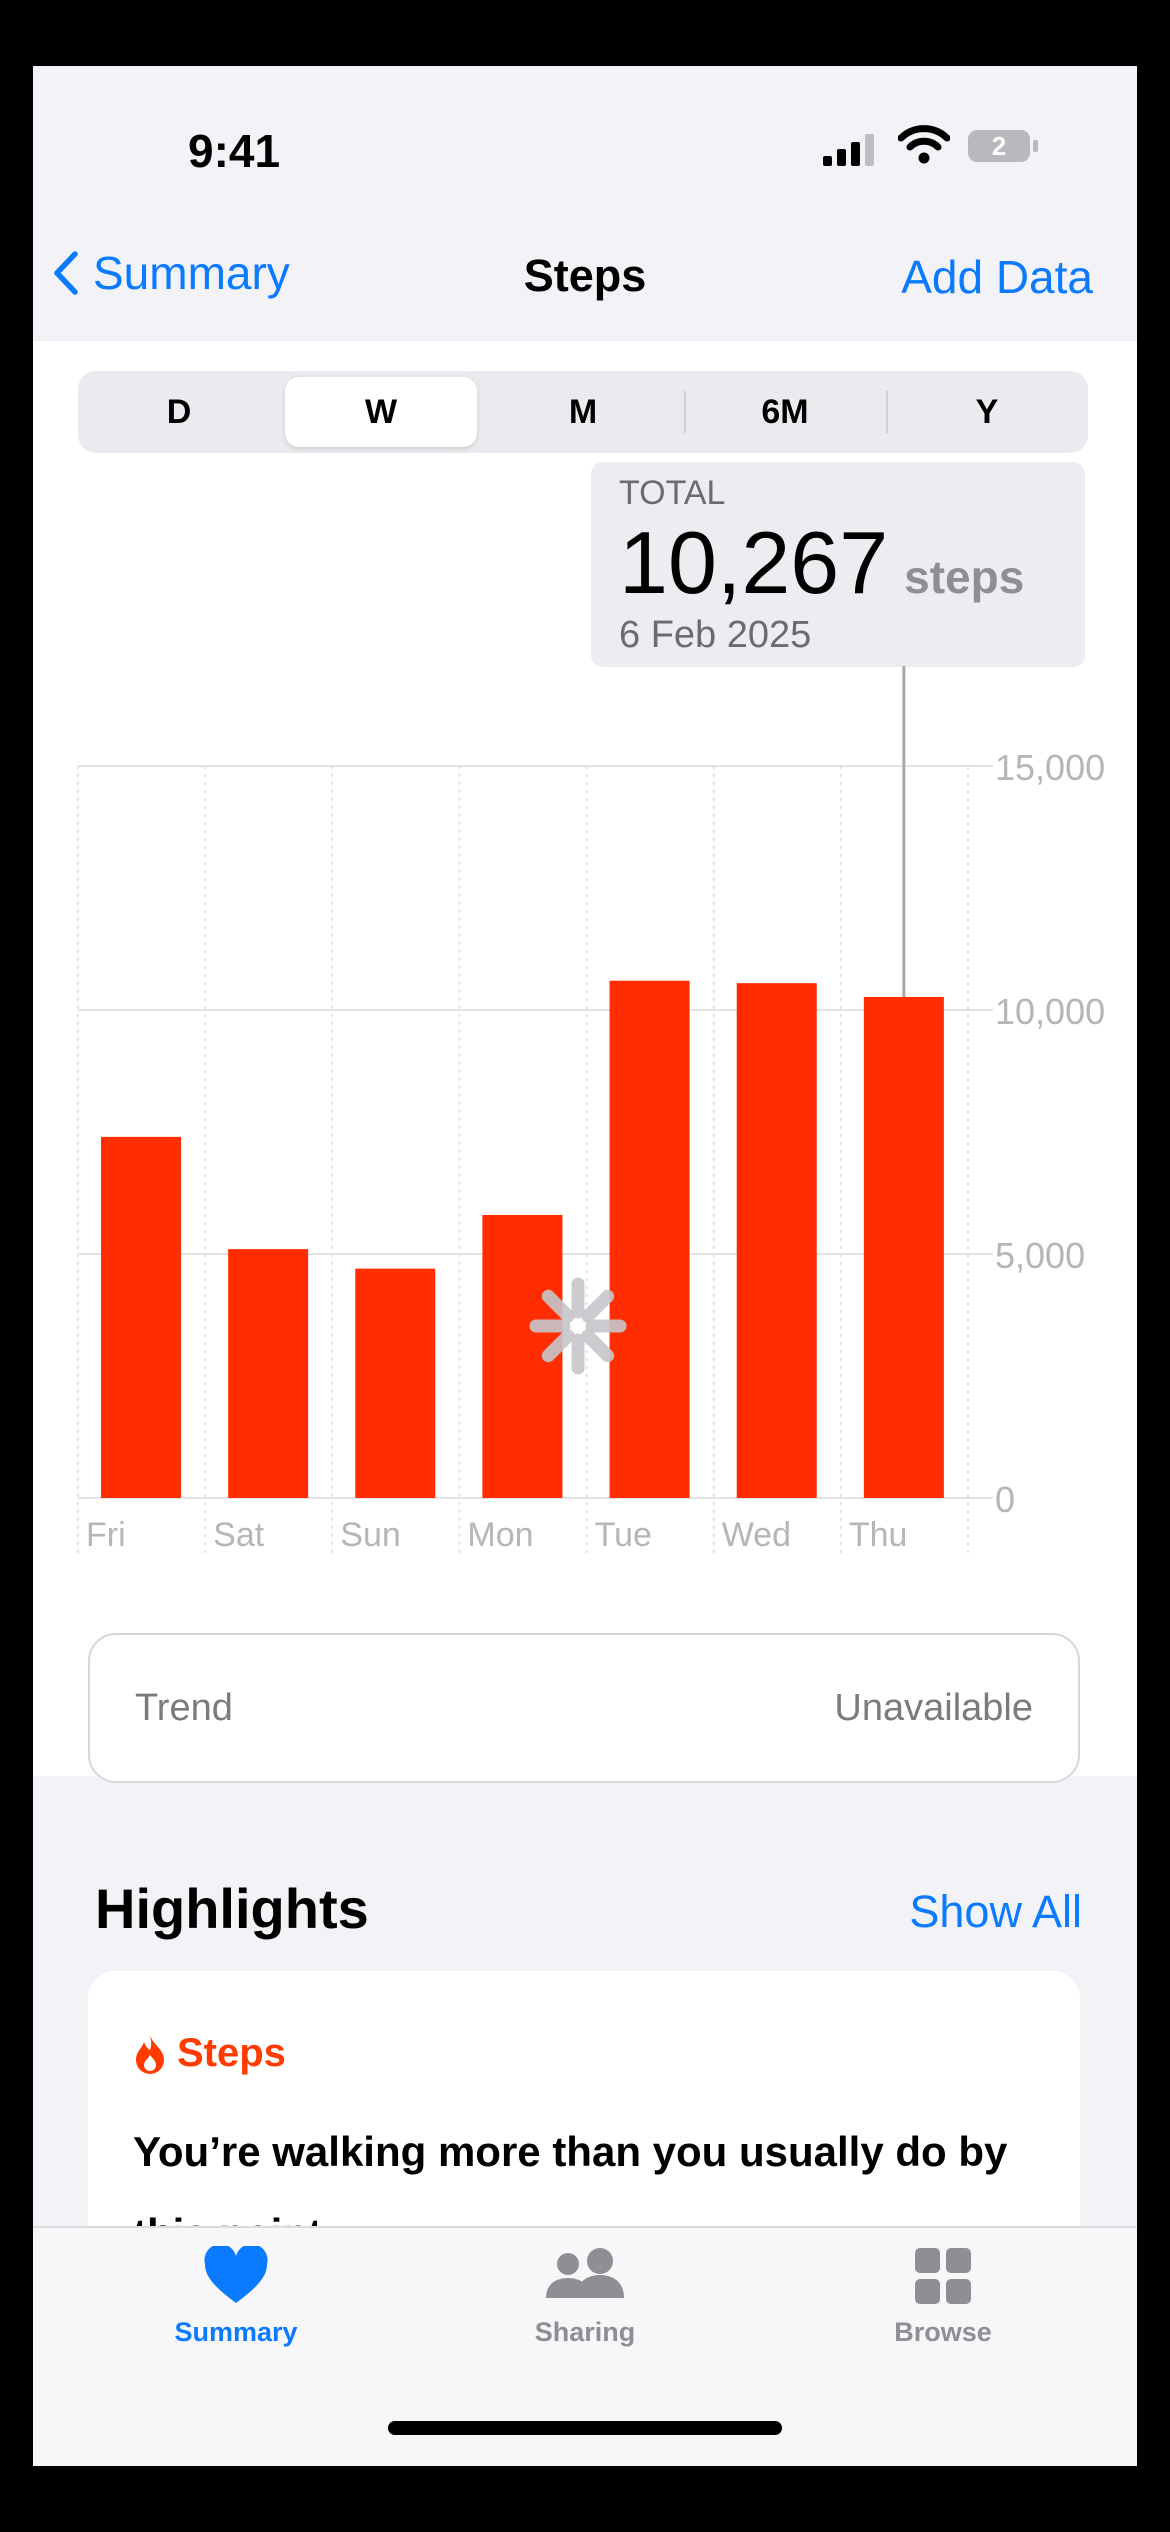  I want to click on tab-browse-label: Browse, so click(943, 2332).